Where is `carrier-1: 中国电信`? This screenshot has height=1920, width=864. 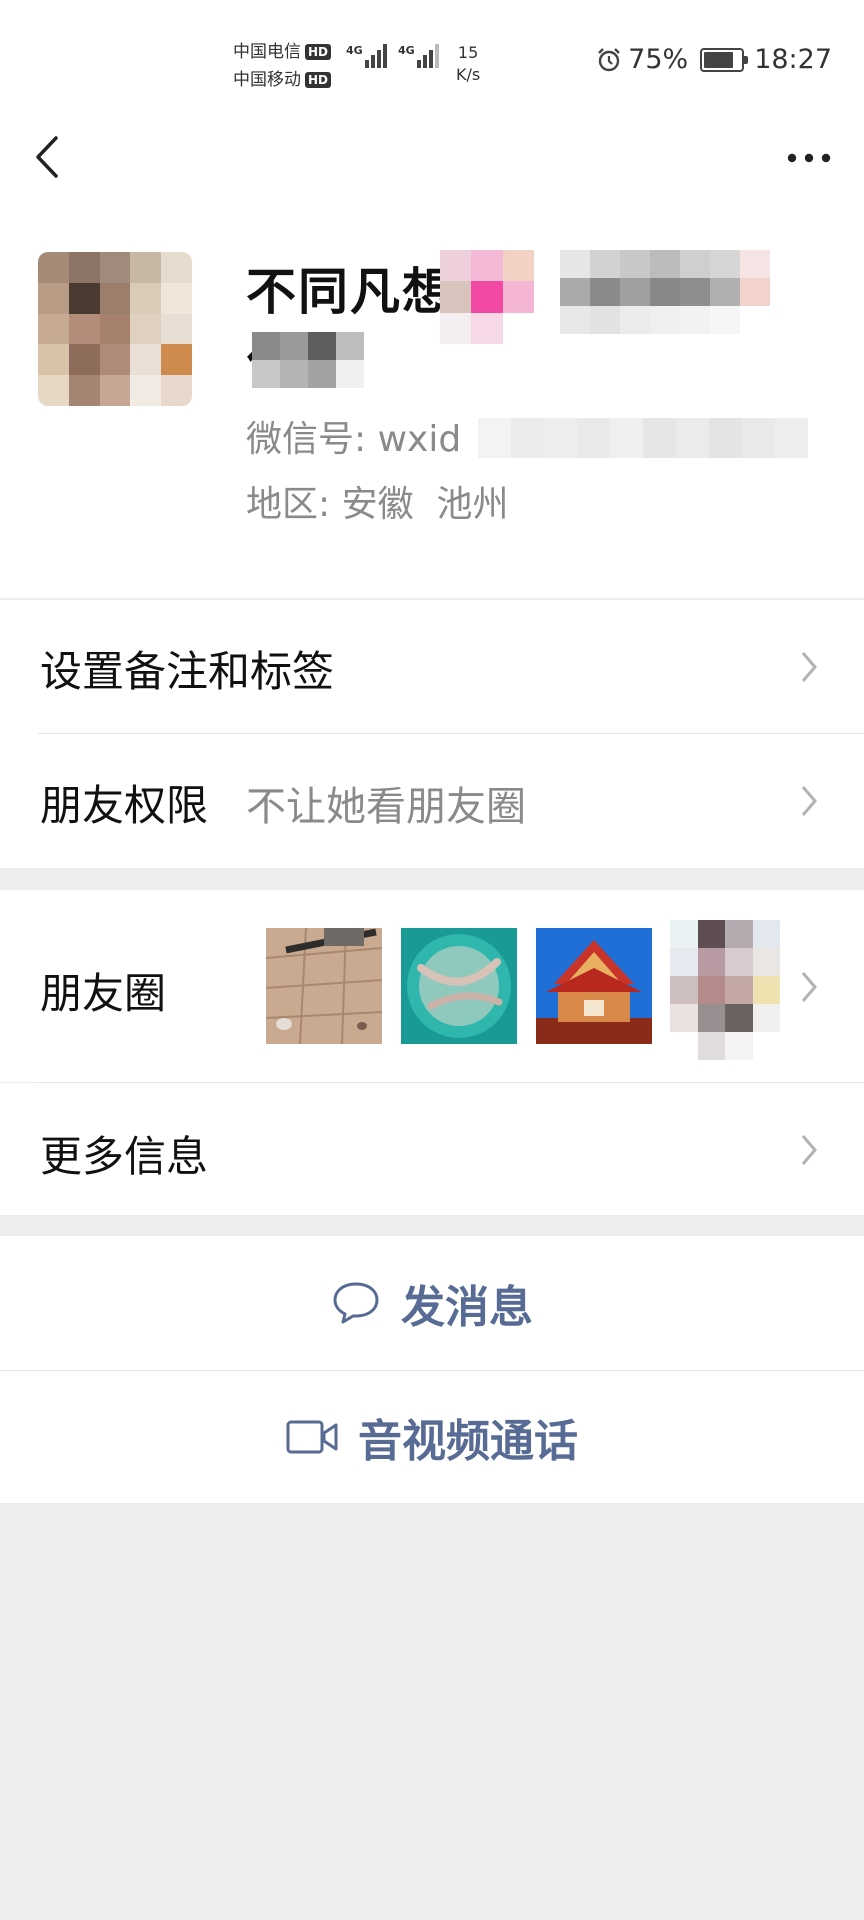 carrier-1: 中国电信 is located at coordinates (267, 52).